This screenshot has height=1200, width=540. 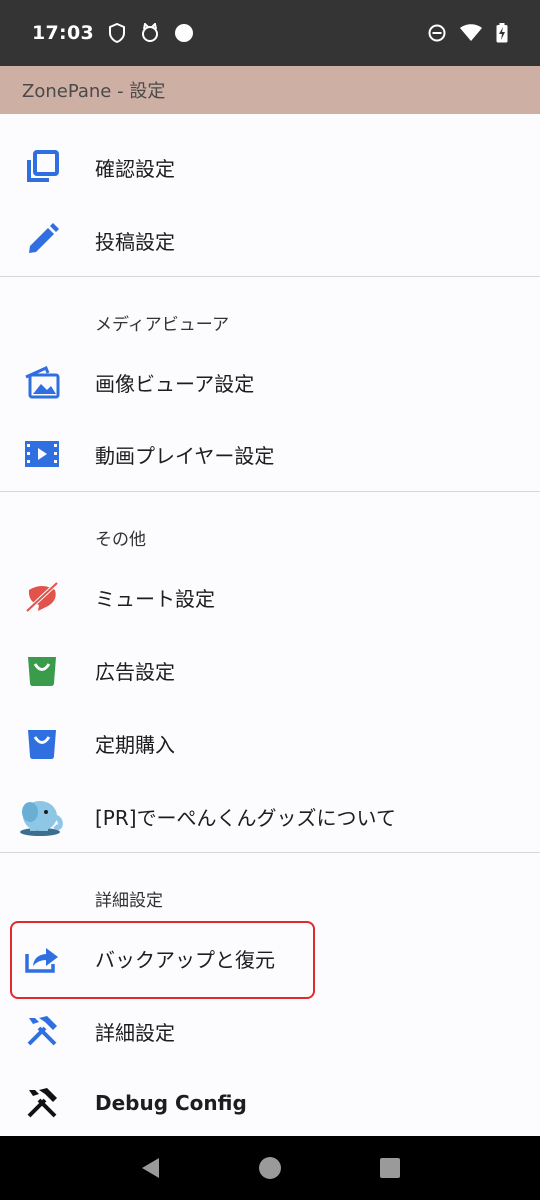 I want to click on cat-icon, so click(x=150, y=33).